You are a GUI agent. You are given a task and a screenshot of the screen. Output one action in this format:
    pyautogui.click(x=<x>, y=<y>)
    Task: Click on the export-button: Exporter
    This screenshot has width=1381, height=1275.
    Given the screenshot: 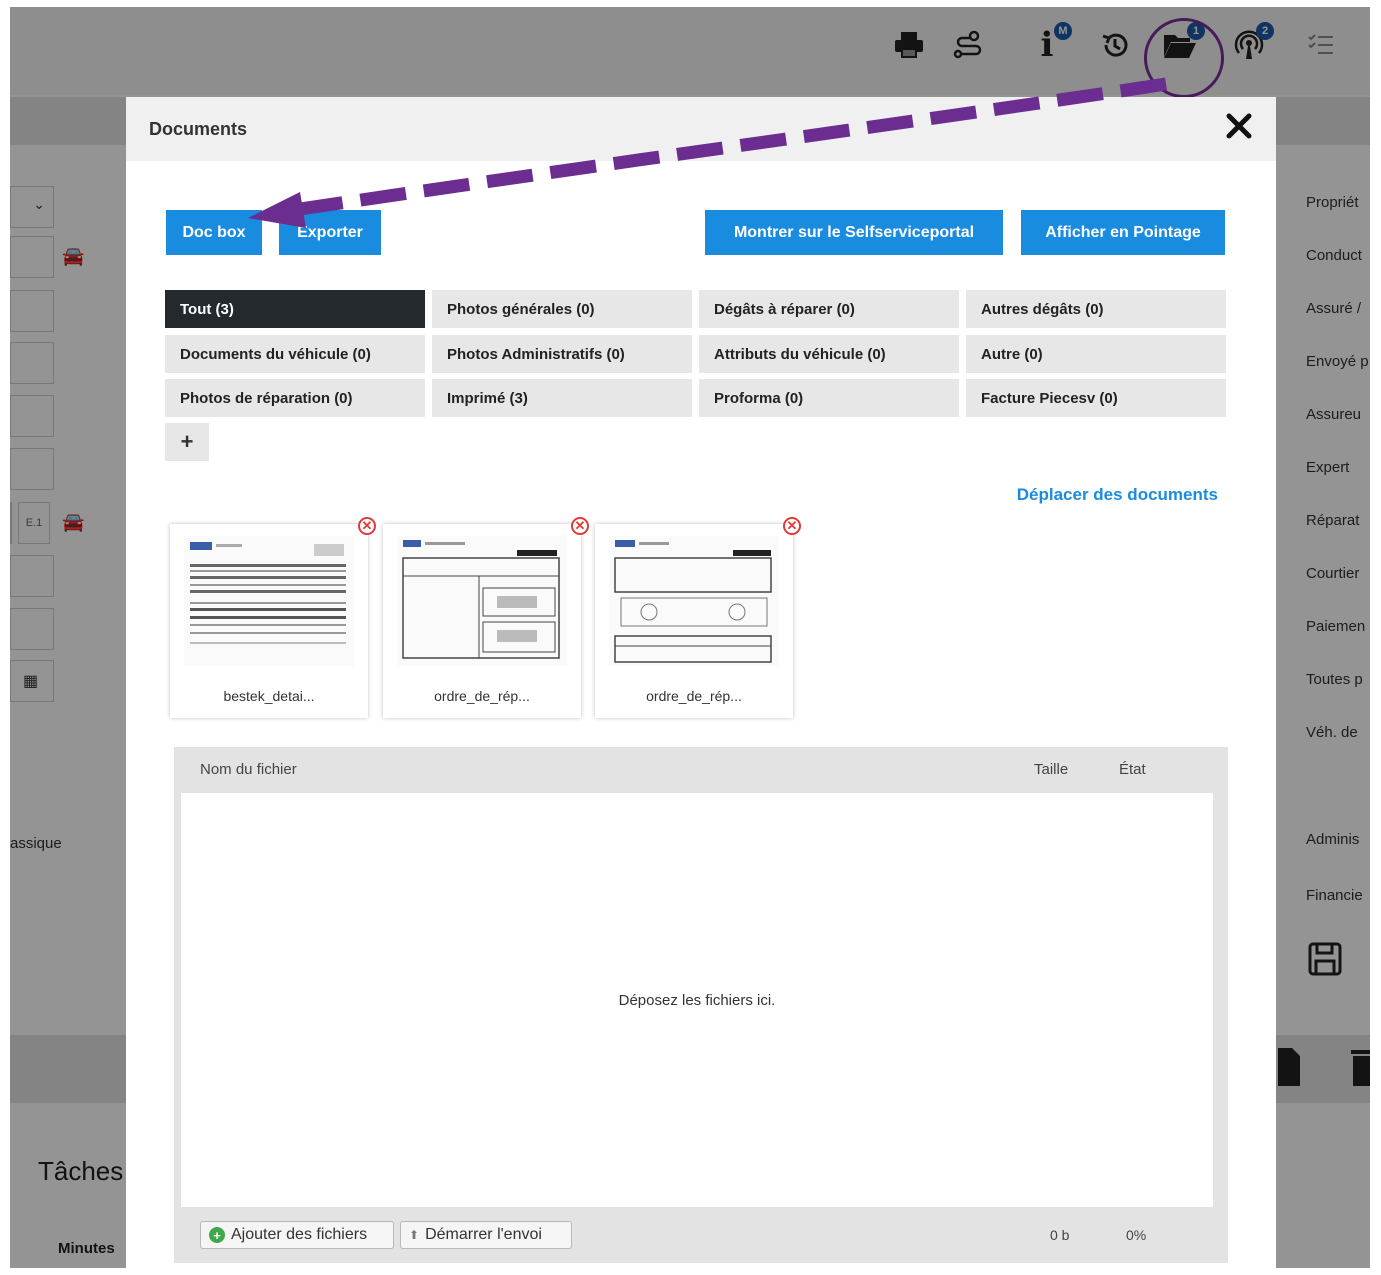 What is the action you would take?
    pyautogui.click(x=330, y=232)
    